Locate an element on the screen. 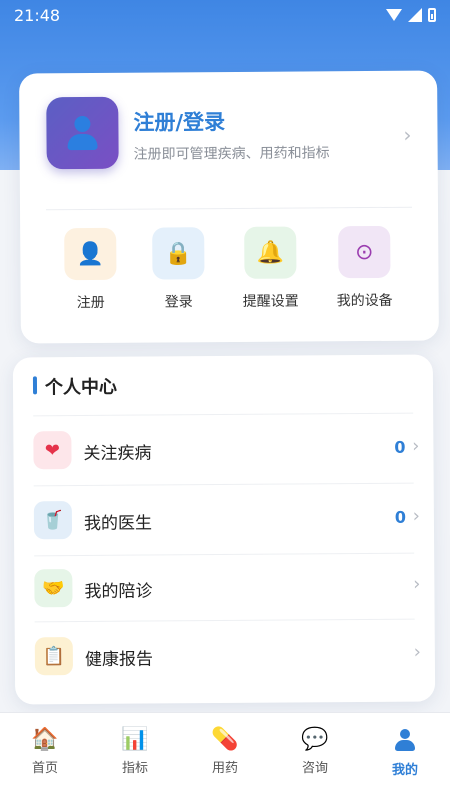  quick-action-my-devices: ⊙ 我的设备 is located at coordinates (364, 268).